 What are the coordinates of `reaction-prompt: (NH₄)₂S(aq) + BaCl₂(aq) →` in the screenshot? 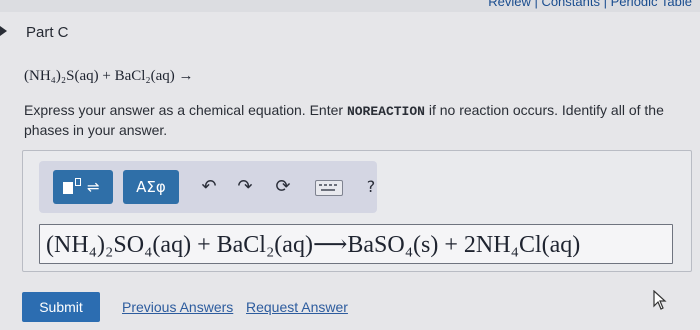 It's located at (109, 76).